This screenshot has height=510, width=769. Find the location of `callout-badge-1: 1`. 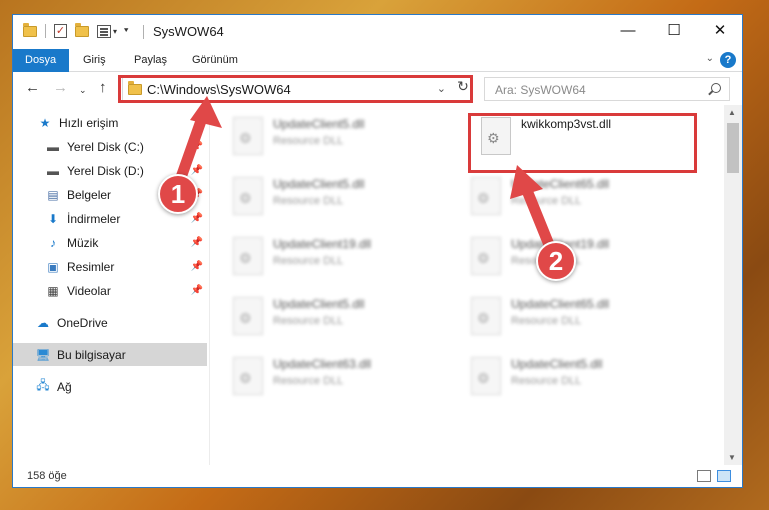

callout-badge-1: 1 is located at coordinates (178, 194).